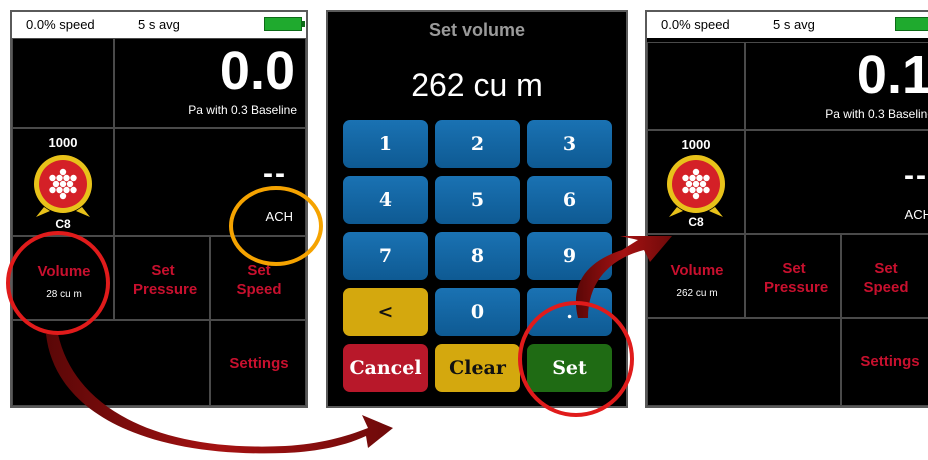  I want to click on cancel-button: Cancel, so click(385, 368).